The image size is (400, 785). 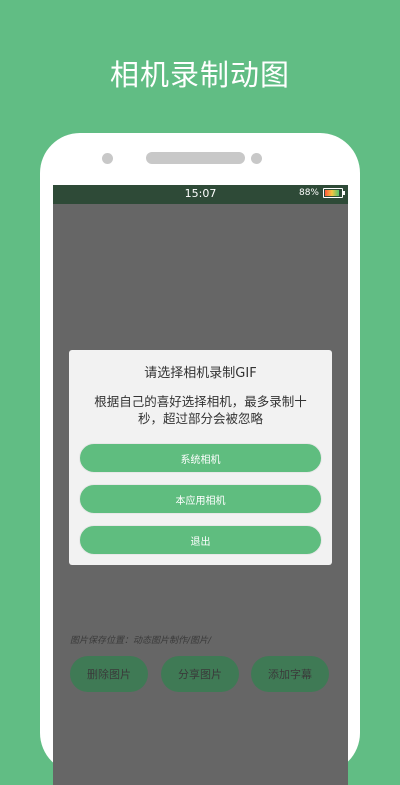 I want to click on exit-button: 退出, so click(x=200, y=540).